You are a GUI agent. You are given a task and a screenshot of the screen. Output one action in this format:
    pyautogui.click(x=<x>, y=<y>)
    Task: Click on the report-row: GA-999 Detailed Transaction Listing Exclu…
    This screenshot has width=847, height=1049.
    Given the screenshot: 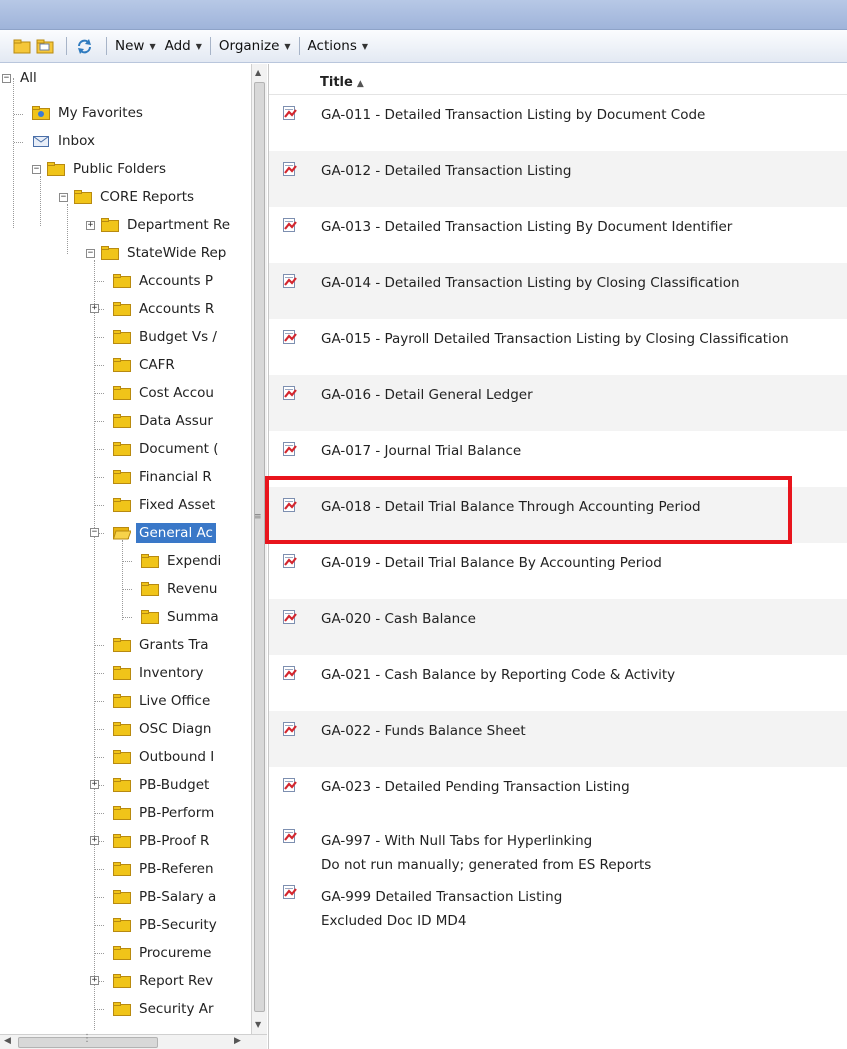 What is the action you would take?
    pyautogui.click(x=558, y=907)
    